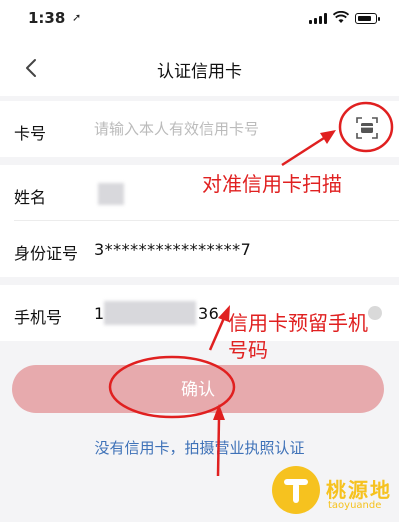 This screenshot has width=399, height=522. I want to click on phone-value-end: 36, so click(209, 313).